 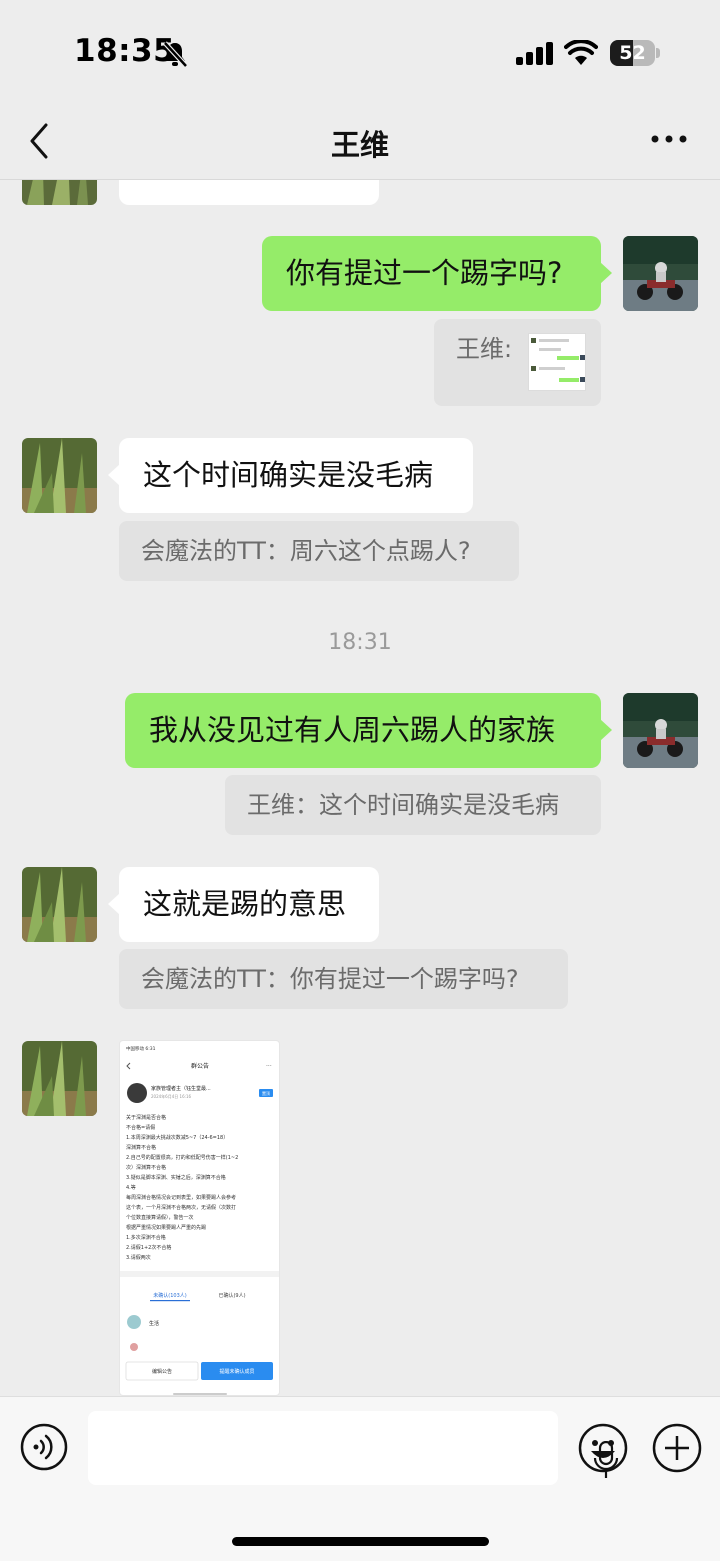 What do you see at coordinates (154, 1323) in the screenshot?
I see `screenshot-member: 生活` at bounding box center [154, 1323].